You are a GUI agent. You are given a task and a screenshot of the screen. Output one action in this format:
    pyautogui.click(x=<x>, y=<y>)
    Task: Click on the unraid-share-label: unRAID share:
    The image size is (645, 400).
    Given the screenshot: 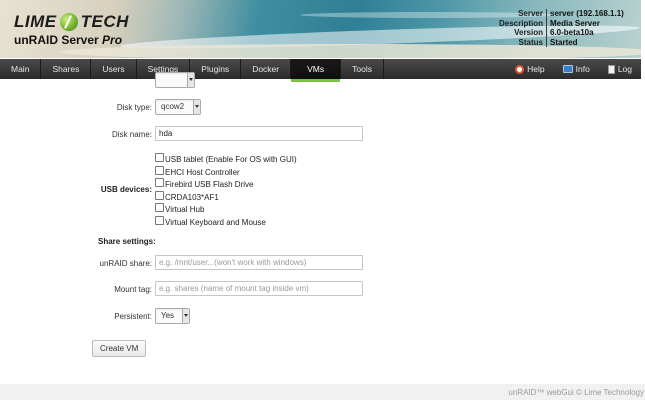 What is the action you would take?
    pyautogui.click(x=125, y=263)
    